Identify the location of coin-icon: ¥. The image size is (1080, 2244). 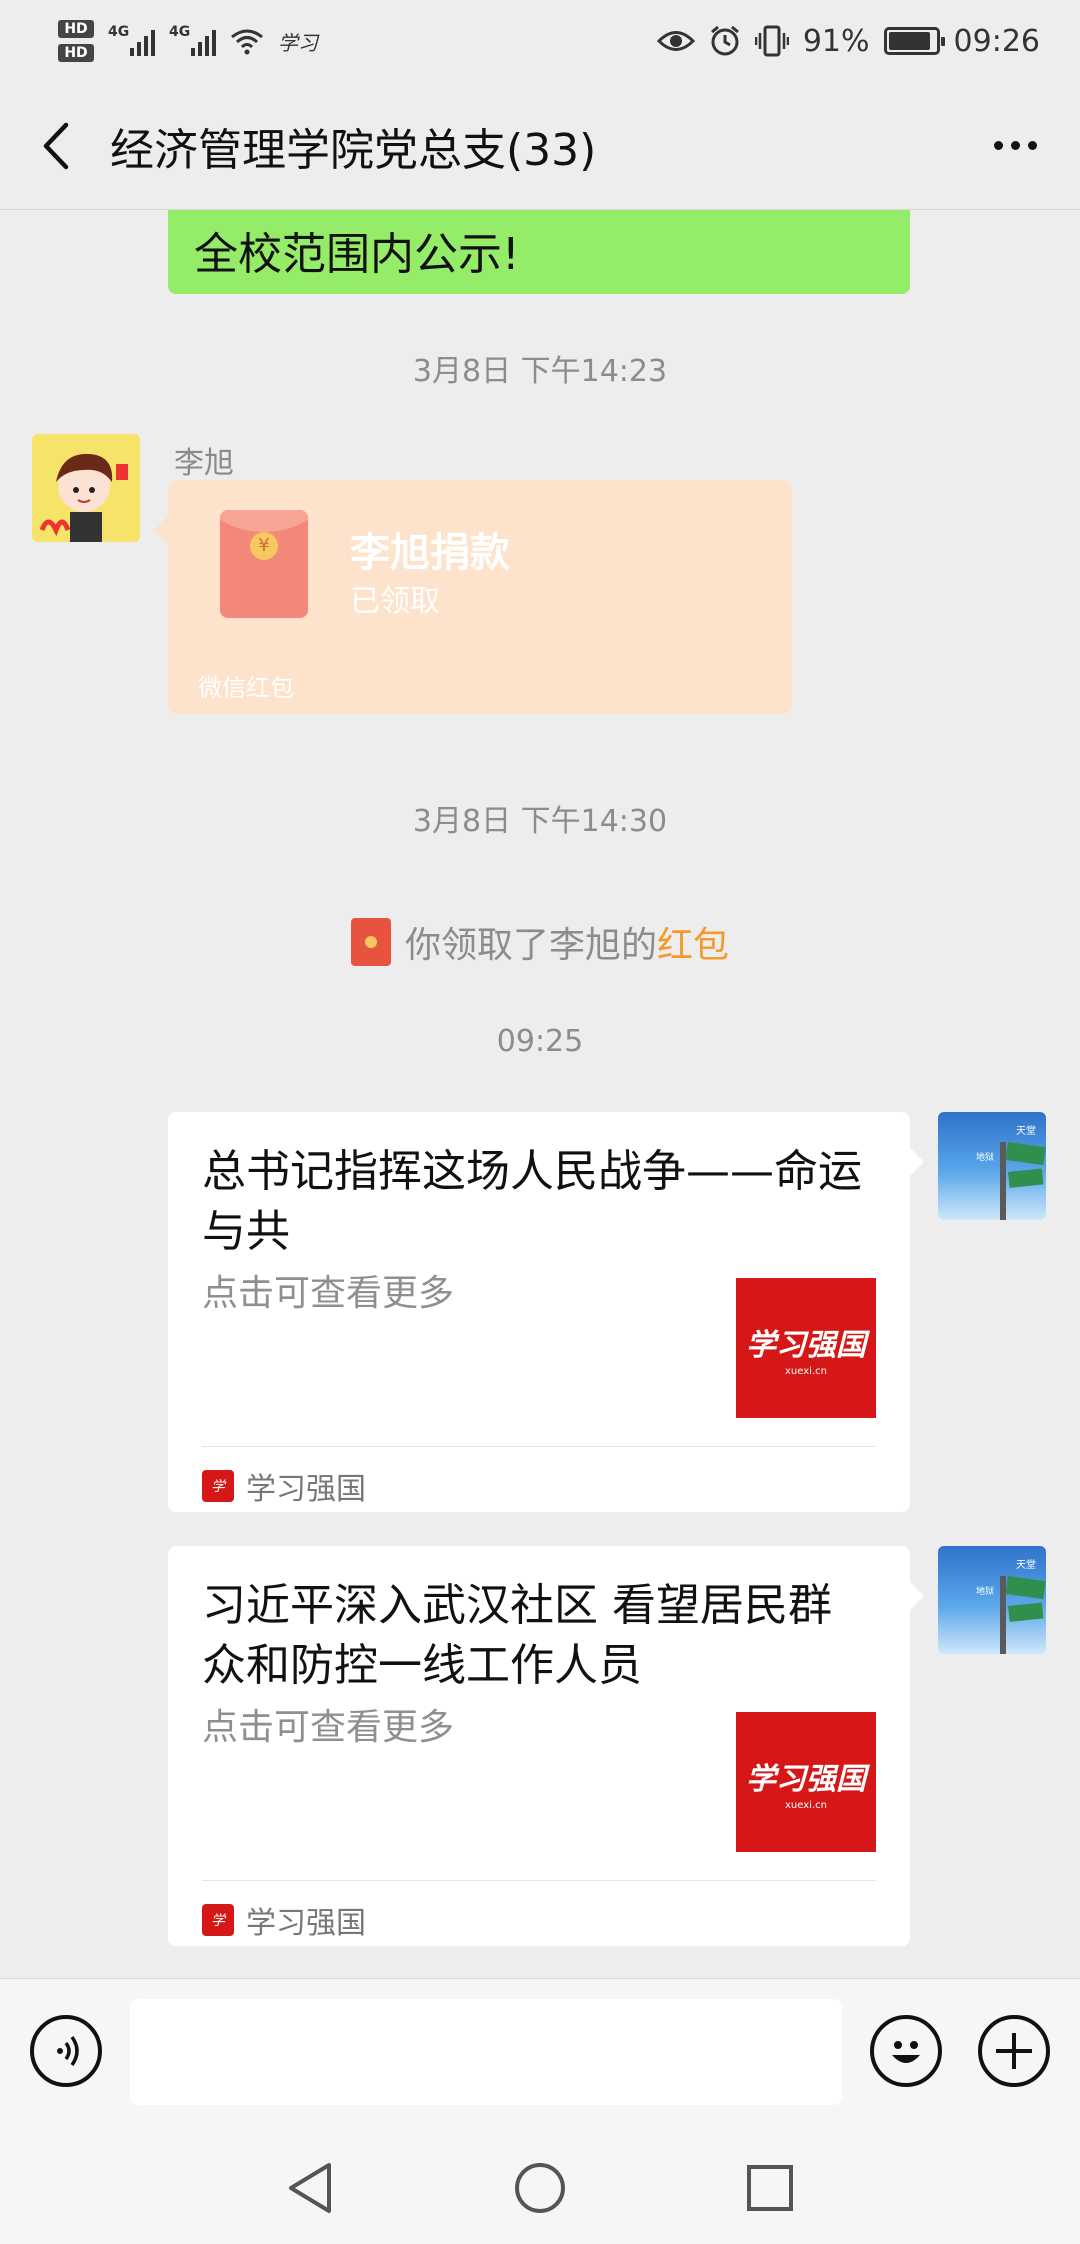
(264, 546).